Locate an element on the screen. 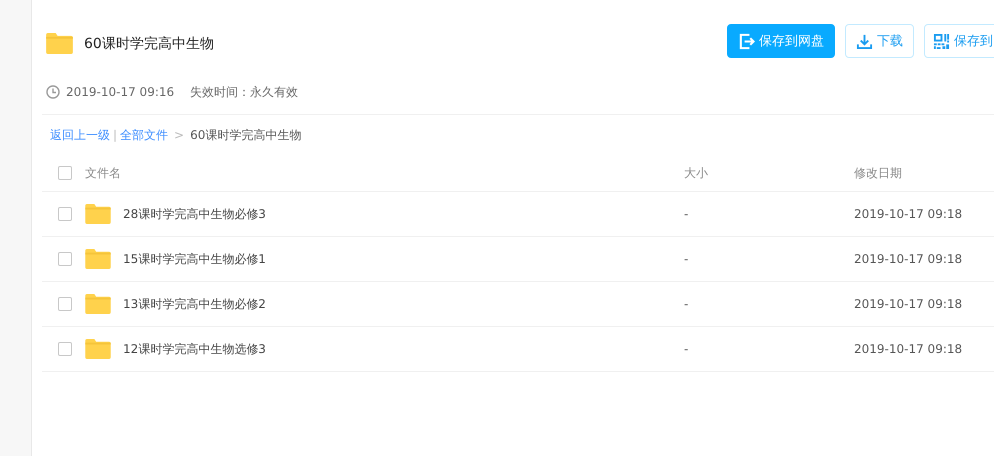 This screenshot has height=456, width=994. file-name: 28课时学完高中生物必修3 is located at coordinates (194, 214).